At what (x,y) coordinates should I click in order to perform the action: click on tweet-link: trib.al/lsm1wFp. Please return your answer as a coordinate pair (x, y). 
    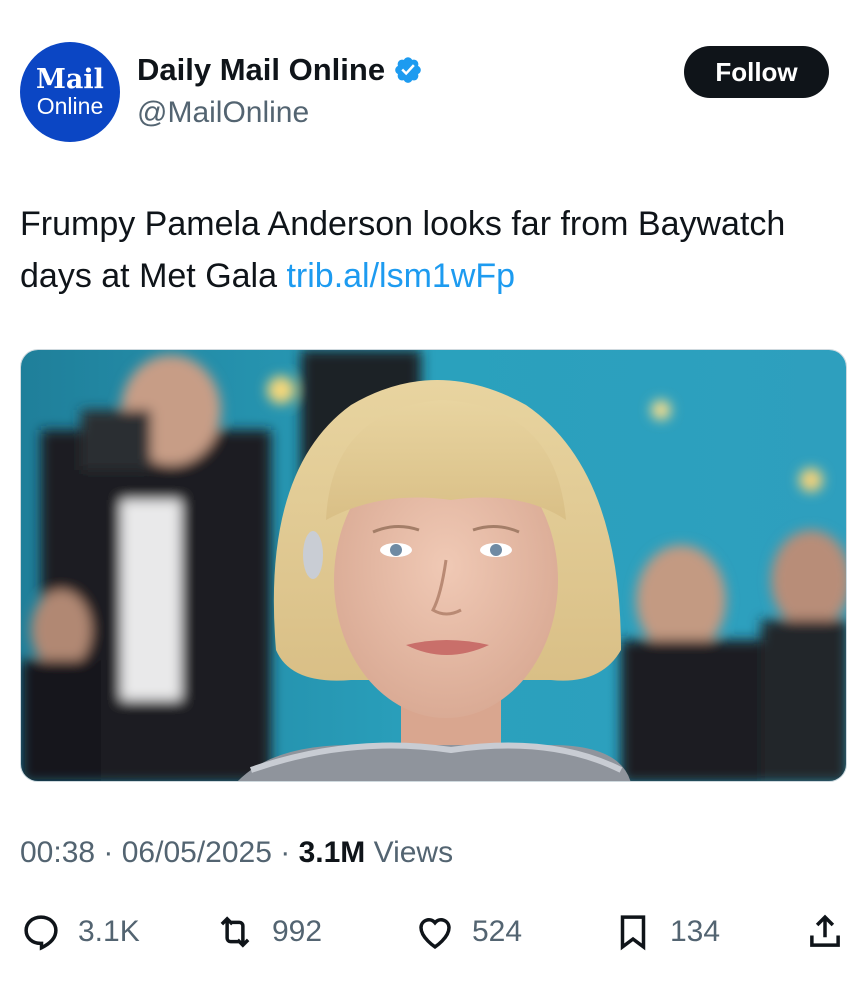
    Looking at the image, I should click on (400, 276).